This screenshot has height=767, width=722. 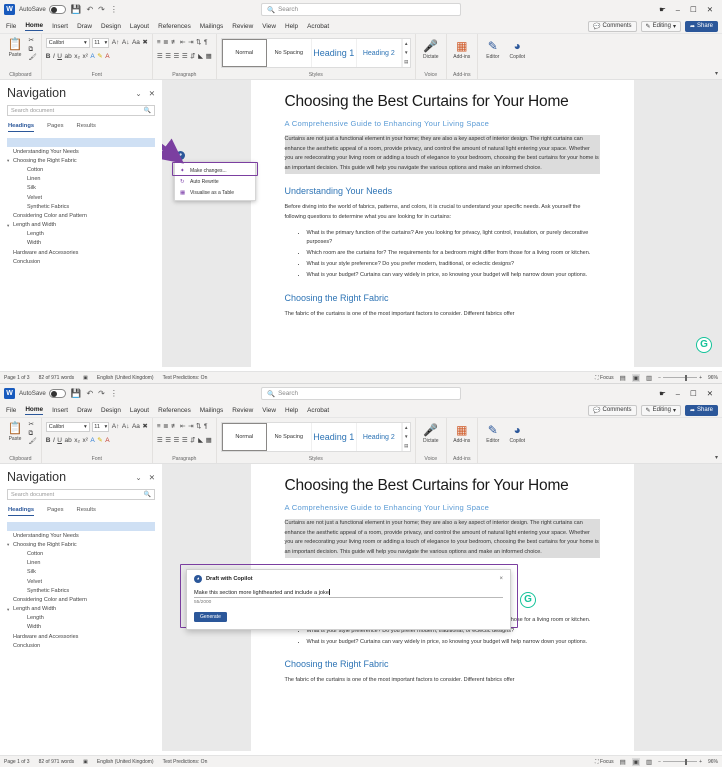 What do you see at coordinates (59, 57) in the screenshot?
I see `underline-button: U` at bounding box center [59, 57].